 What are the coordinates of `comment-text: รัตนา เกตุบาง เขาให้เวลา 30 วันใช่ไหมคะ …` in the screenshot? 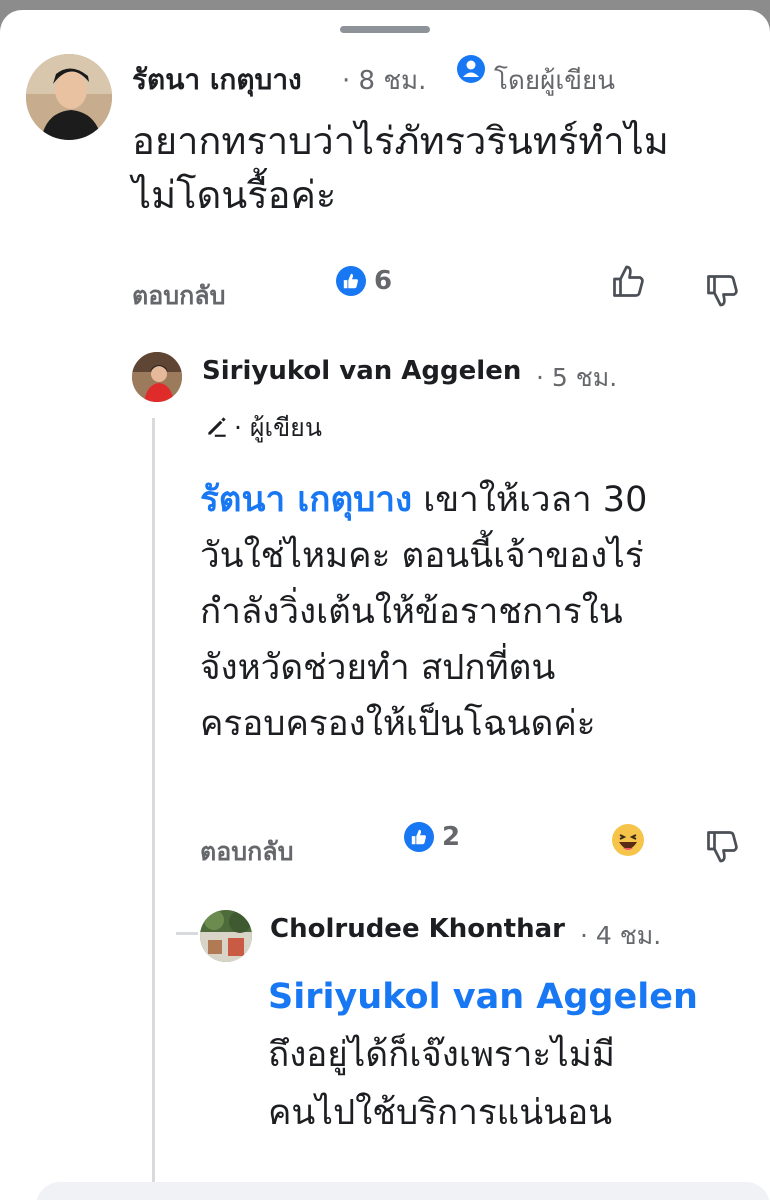 It's located at (423, 612).